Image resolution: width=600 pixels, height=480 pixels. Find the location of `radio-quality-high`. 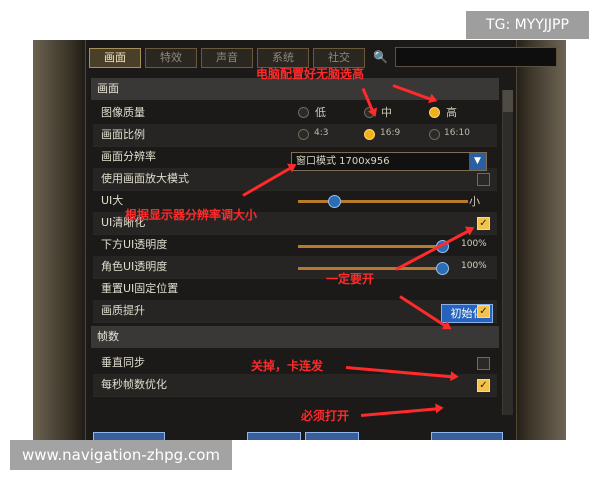

radio-quality-high is located at coordinates (434, 112).